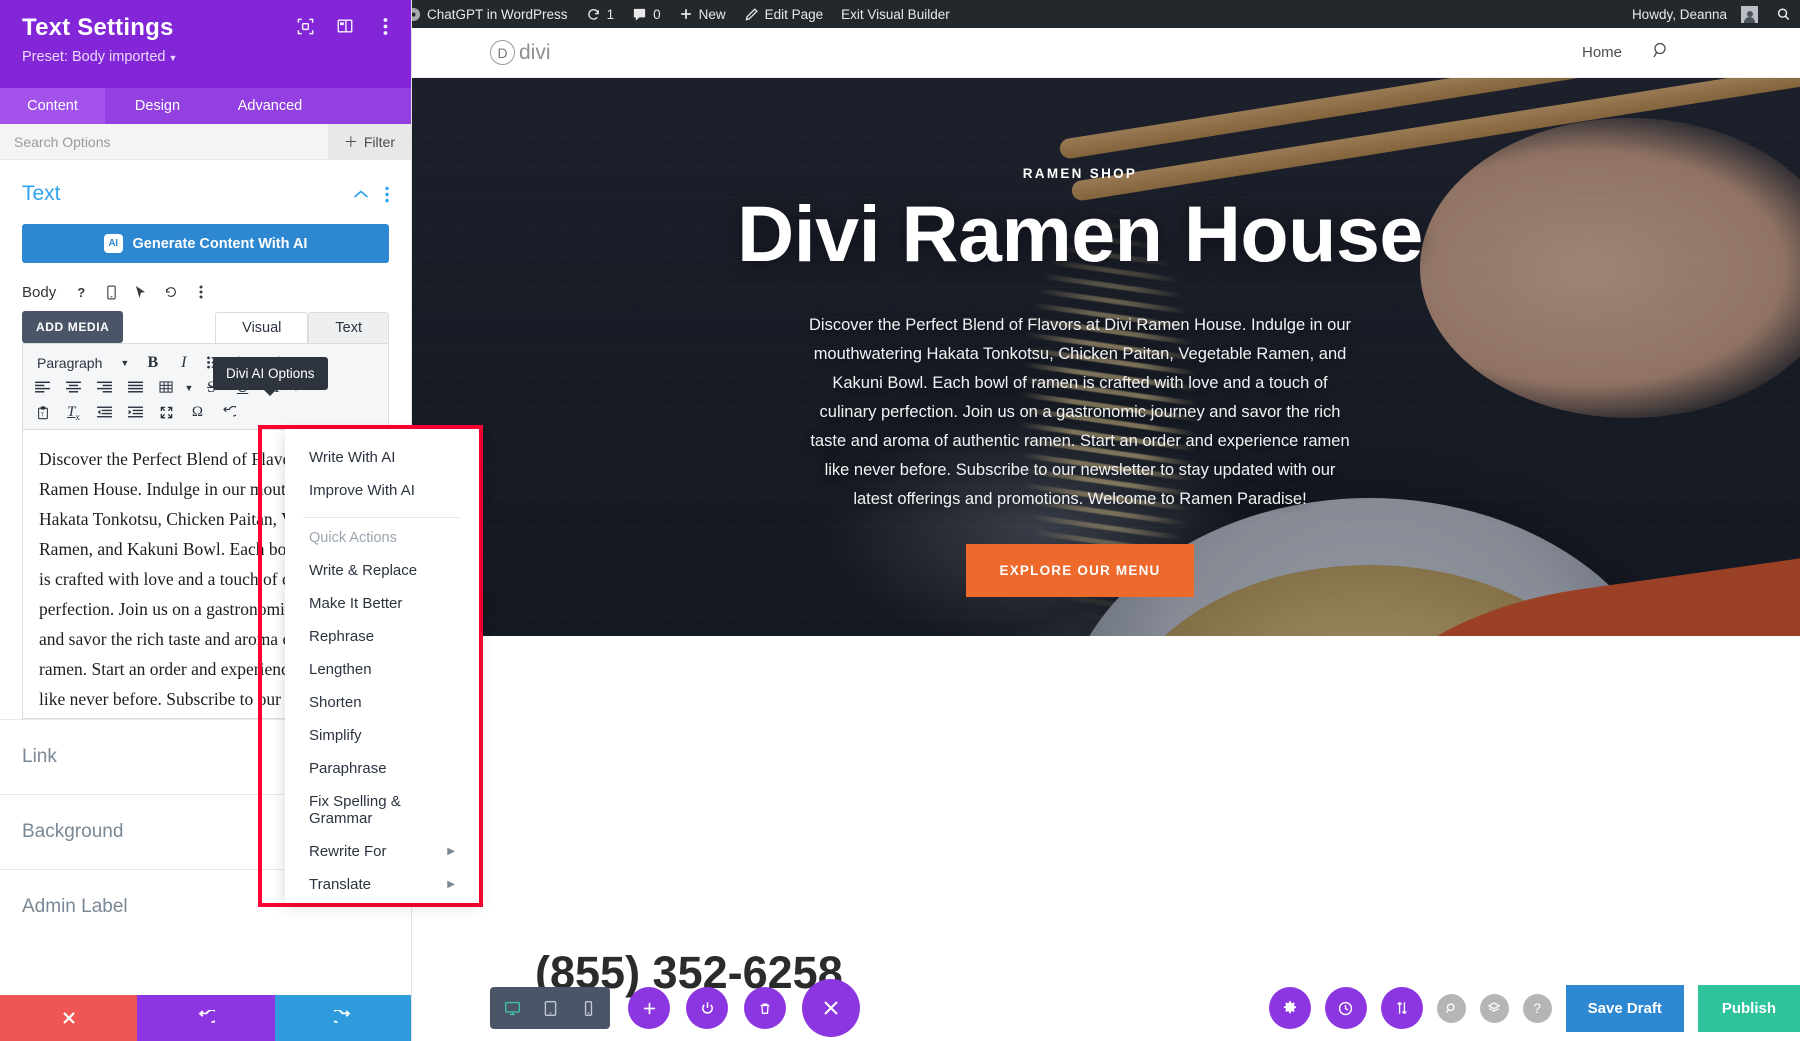 This screenshot has width=1800, height=1041. What do you see at coordinates (52, 106) in the screenshot?
I see `tab-content: Content` at bounding box center [52, 106].